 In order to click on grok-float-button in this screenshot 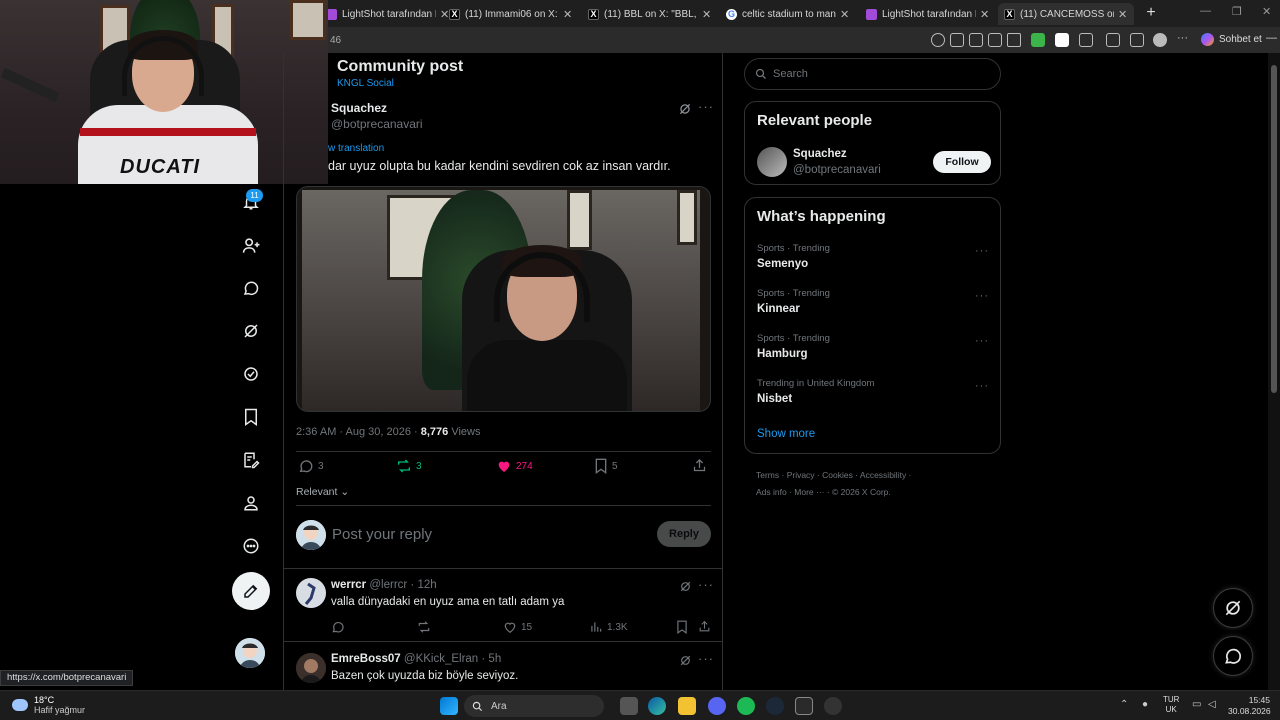, I will do `click(1233, 608)`.